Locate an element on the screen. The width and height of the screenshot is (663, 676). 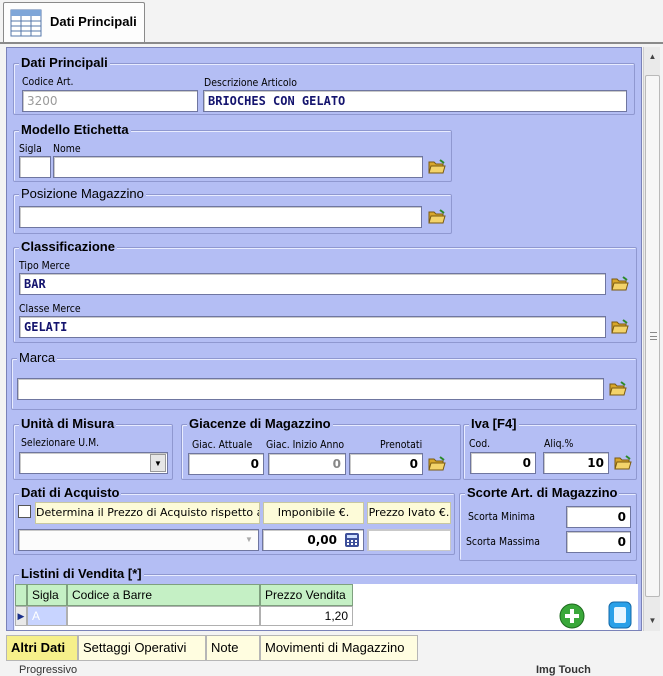
group-title: Dati di Acquisto is located at coordinates (70, 492).